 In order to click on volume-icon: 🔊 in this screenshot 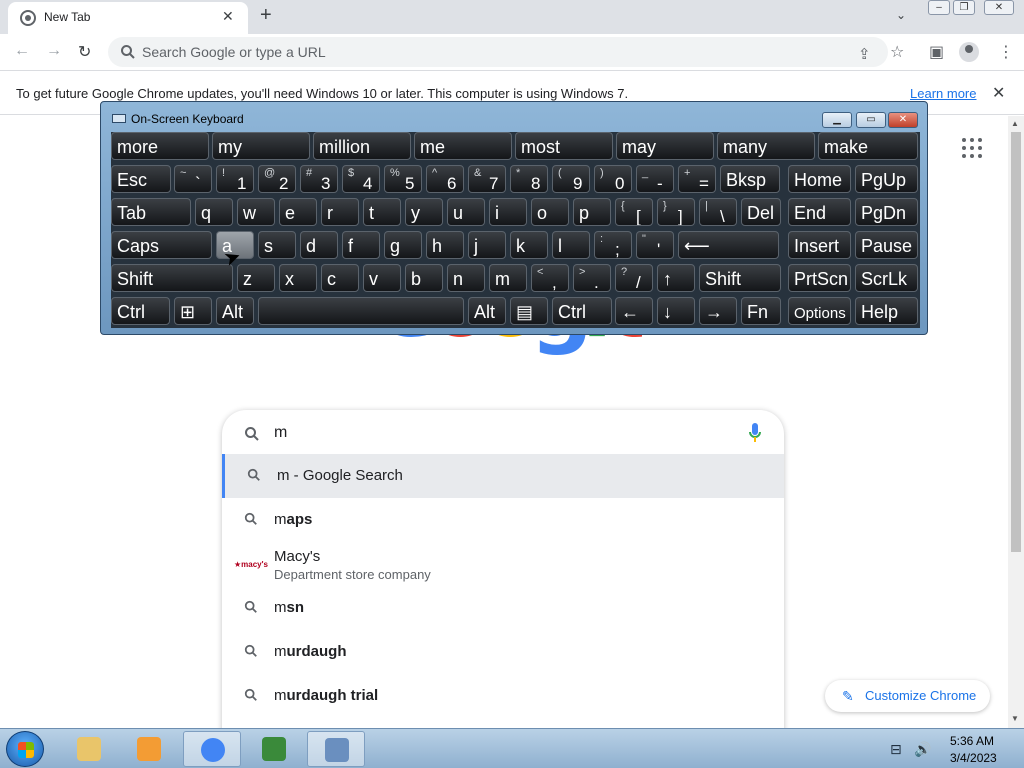, I will do `click(922, 749)`.